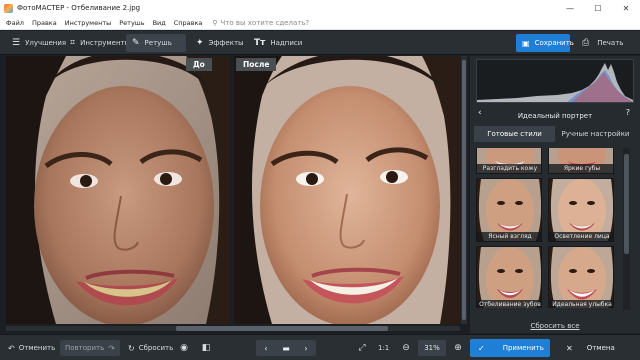 This screenshot has width=640, height=360. I want to click on style-card-perfect-smile: Идеальная улыбка, so click(581, 277).